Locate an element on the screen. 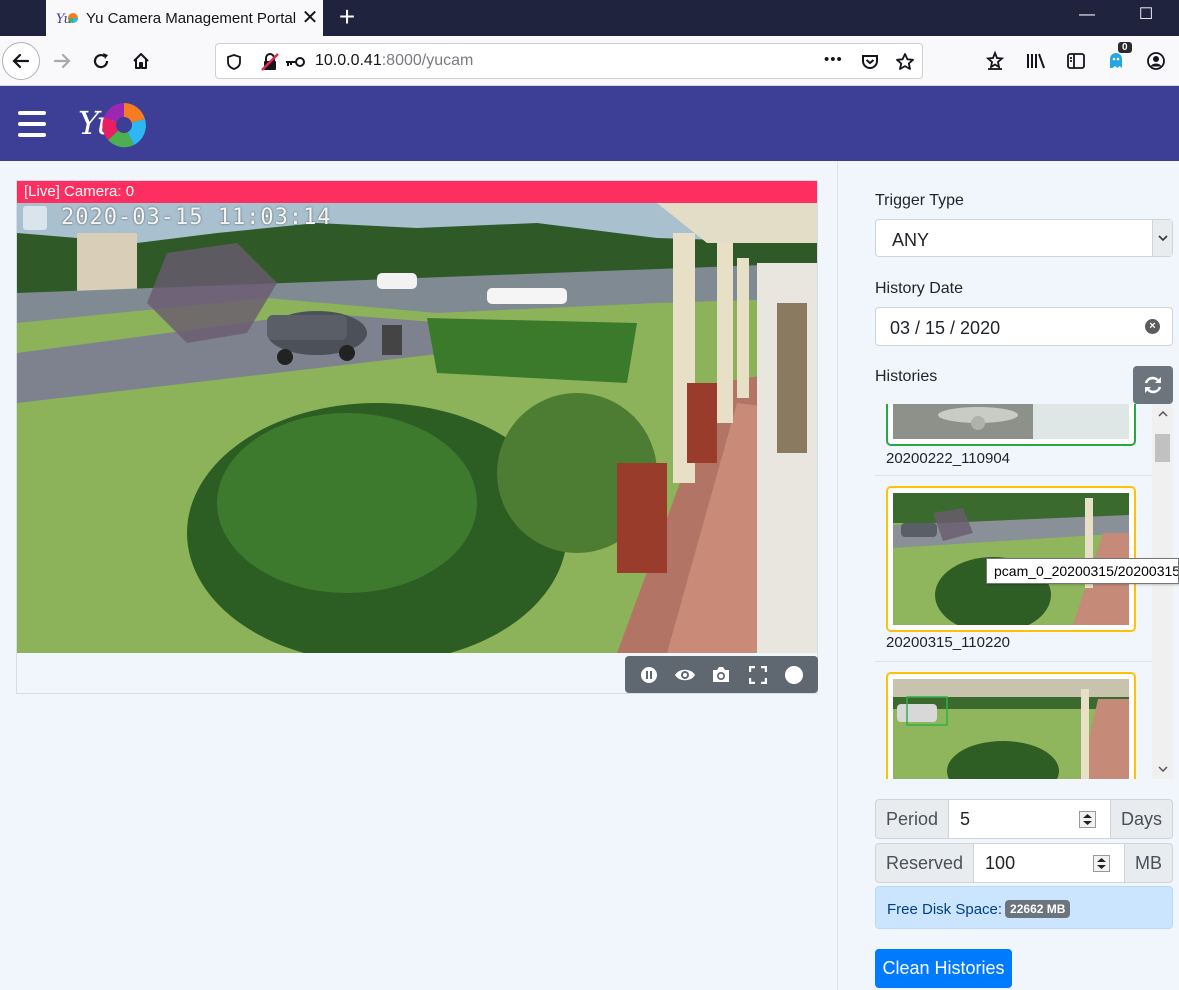  account-icon is located at coordinates (1156, 61).